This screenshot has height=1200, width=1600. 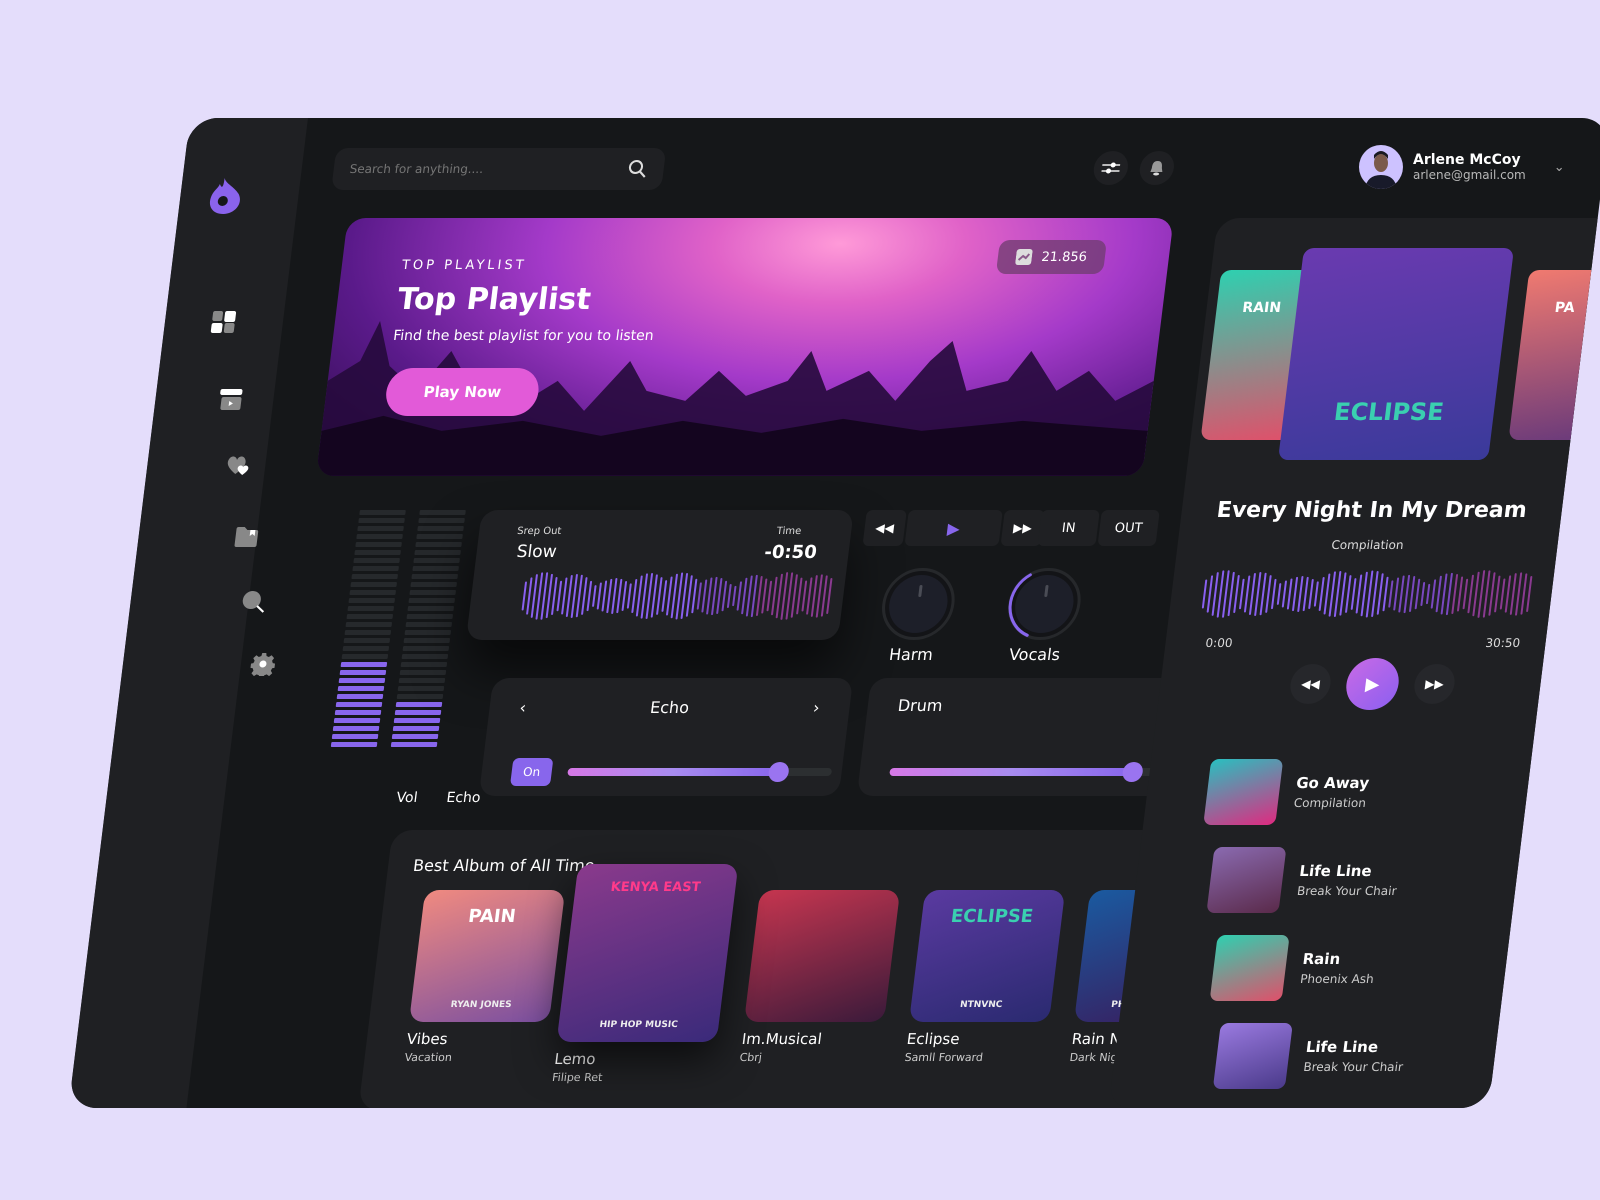 What do you see at coordinates (987, 956) in the screenshot?
I see `album-cover: ECLIPSE NTNVNC` at bounding box center [987, 956].